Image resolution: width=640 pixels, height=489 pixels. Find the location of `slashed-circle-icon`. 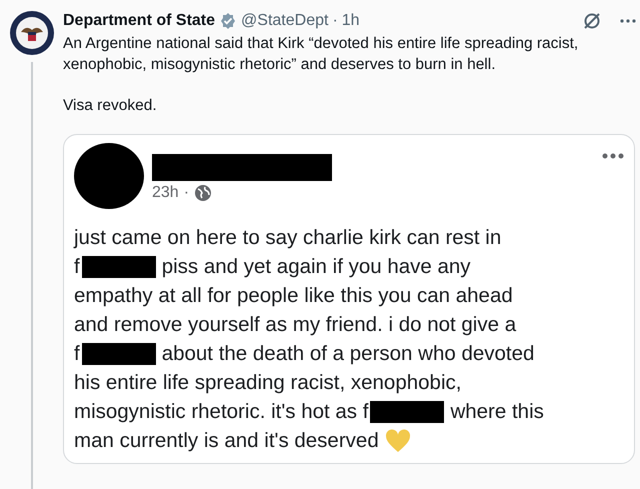

slashed-circle-icon is located at coordinates (592, 21).